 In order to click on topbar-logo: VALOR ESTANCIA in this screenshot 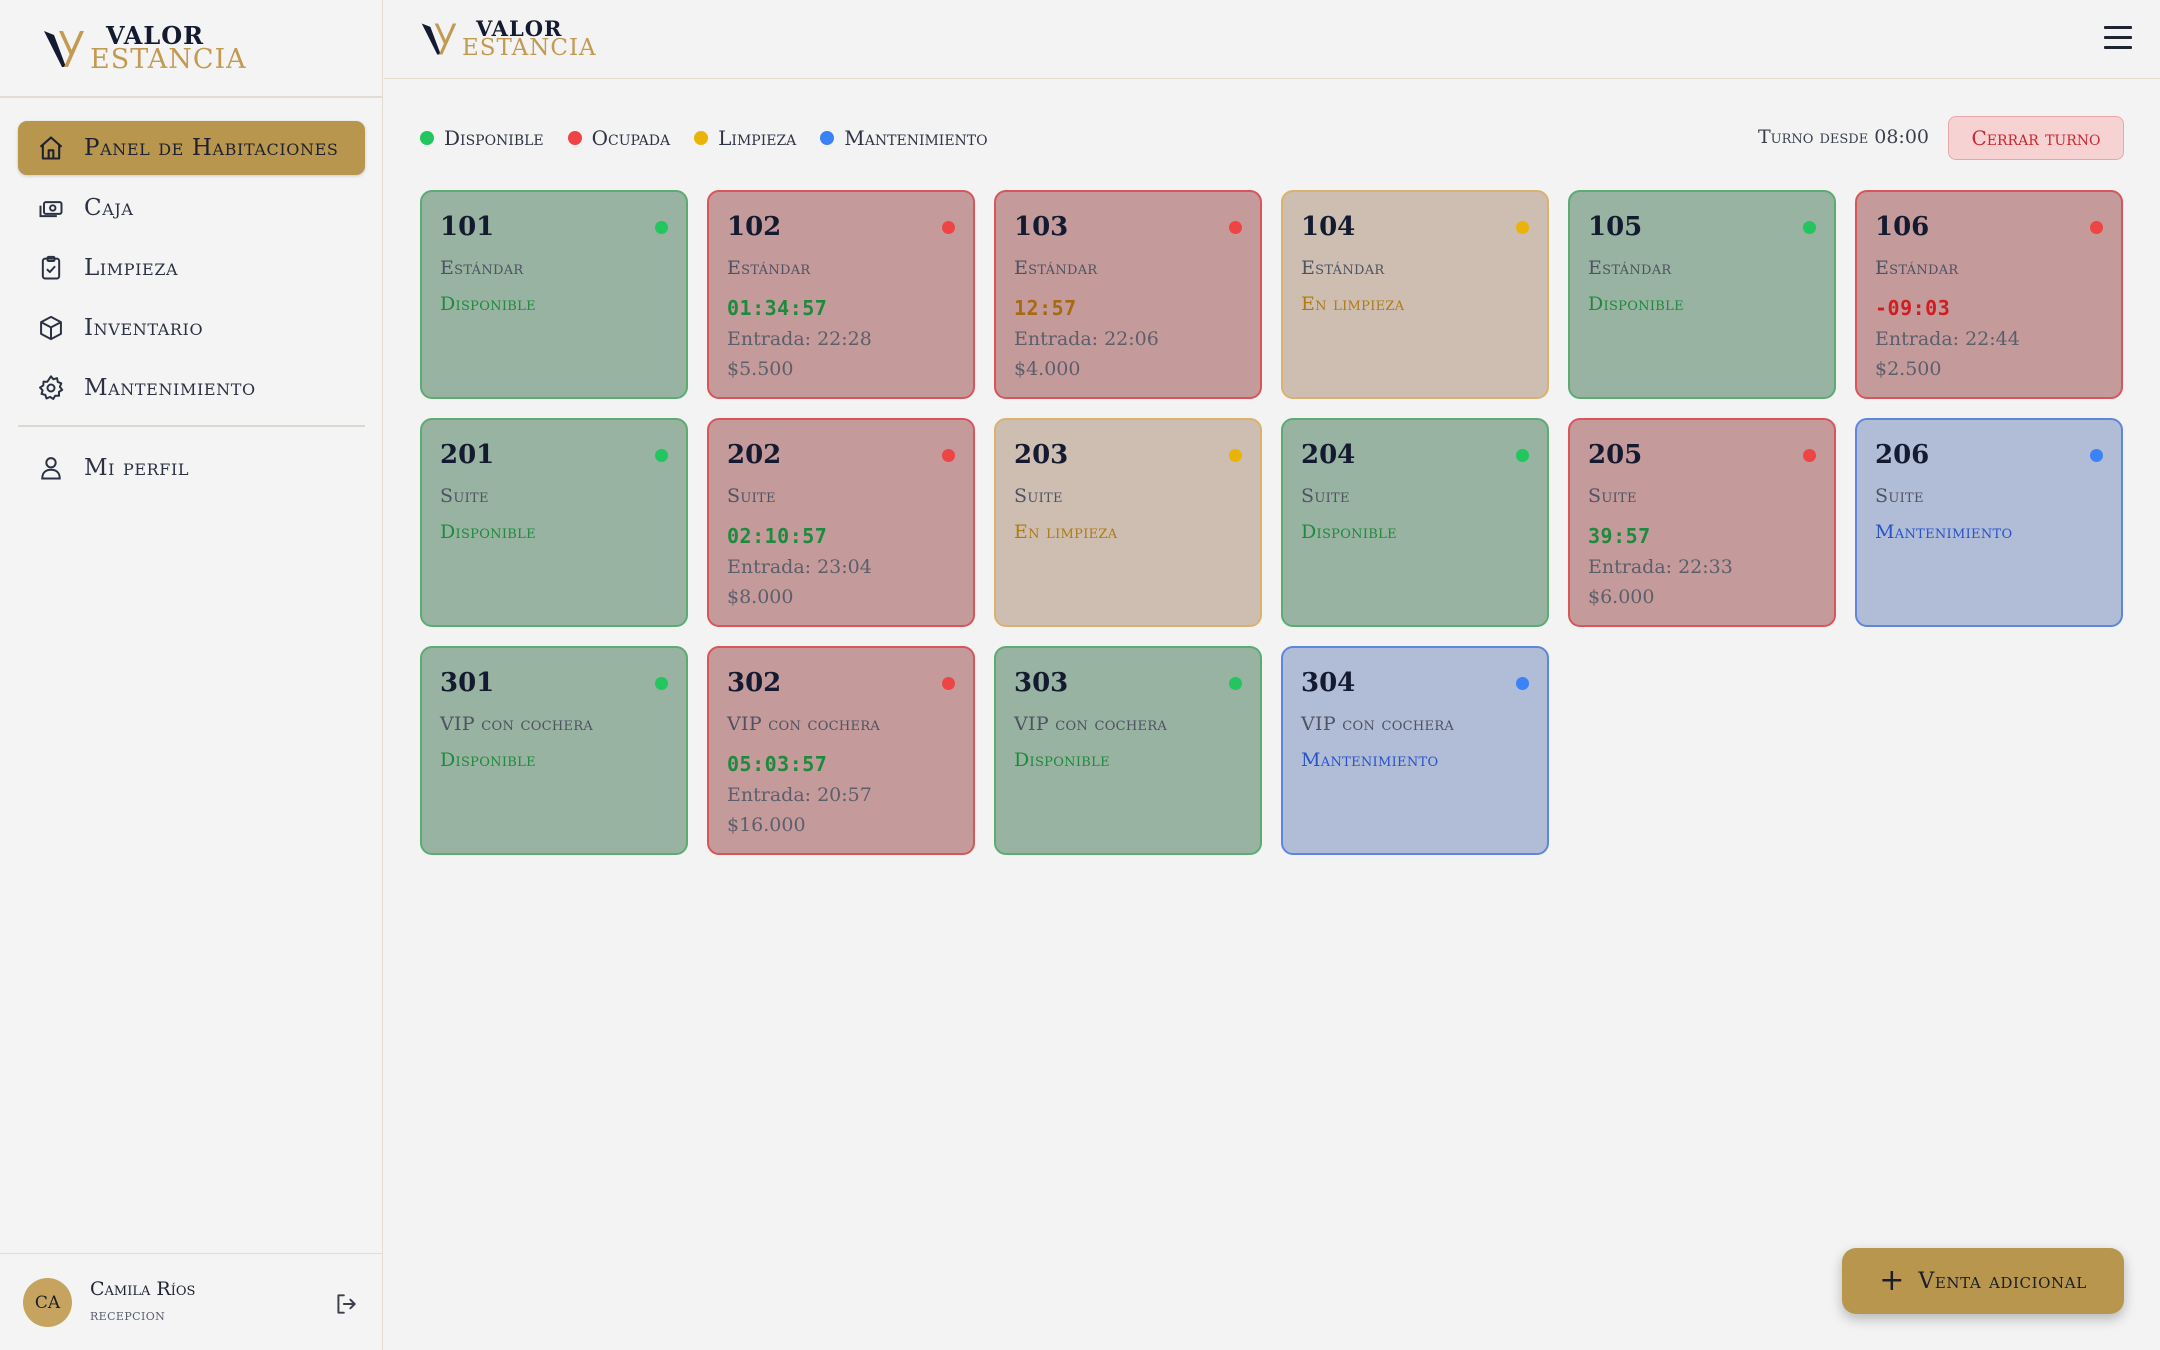, I will do `click(508, 39)`.